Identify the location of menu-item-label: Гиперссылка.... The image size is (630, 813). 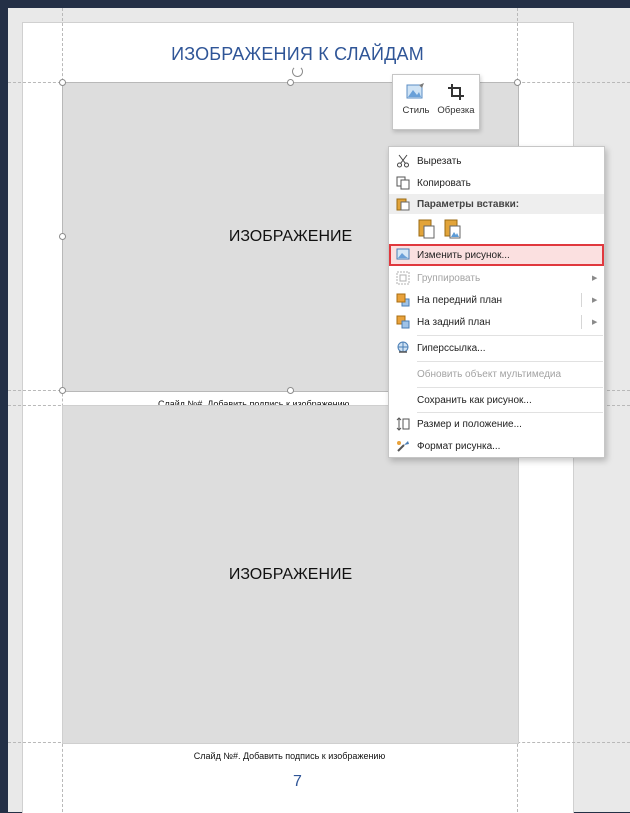
(451, 348).